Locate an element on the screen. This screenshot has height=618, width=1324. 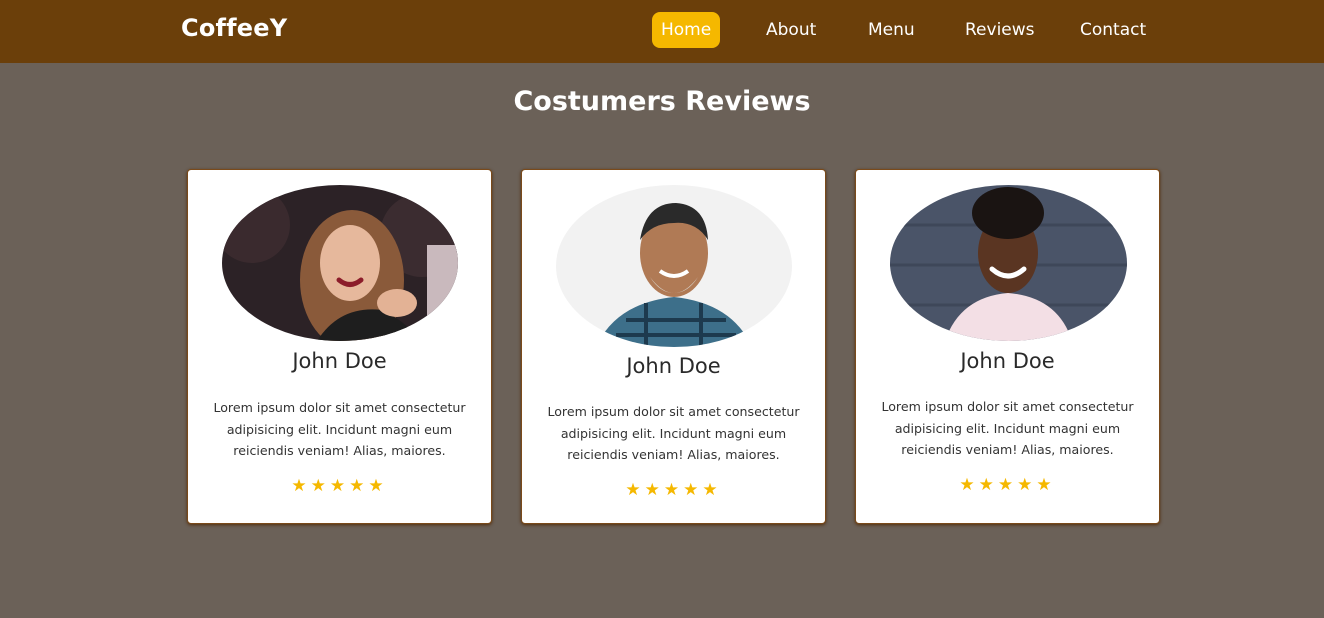
nav-link-home: Home is located at coordinates (686, 30).